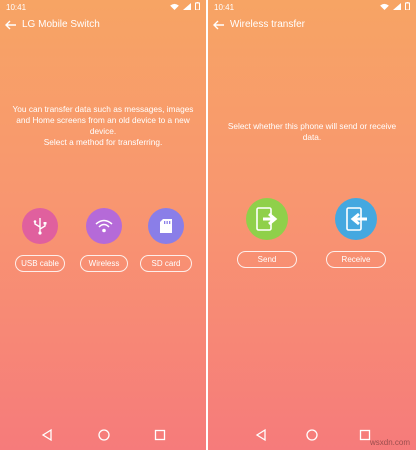  I want to click on sd-card-option, so click(166, 226).